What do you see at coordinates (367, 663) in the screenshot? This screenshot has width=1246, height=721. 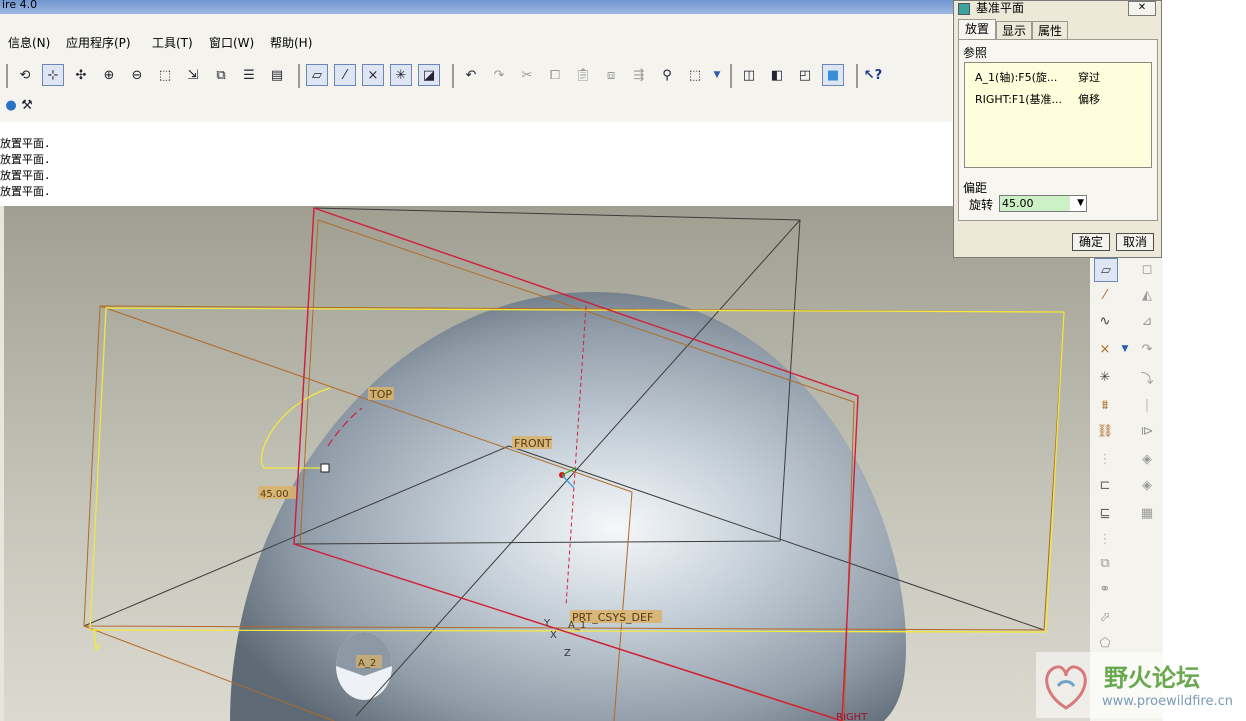 I see `axis-a2-label: A_2` at bounding box center [367, 663].